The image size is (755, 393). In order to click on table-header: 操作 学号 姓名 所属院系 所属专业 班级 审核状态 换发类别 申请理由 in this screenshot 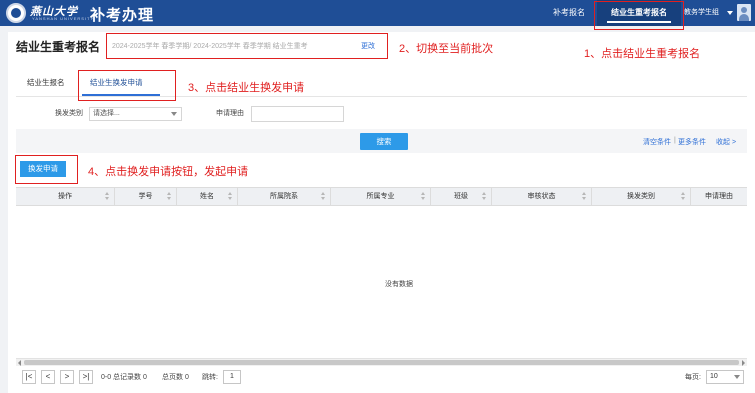, I will do `click(381, 196)`.